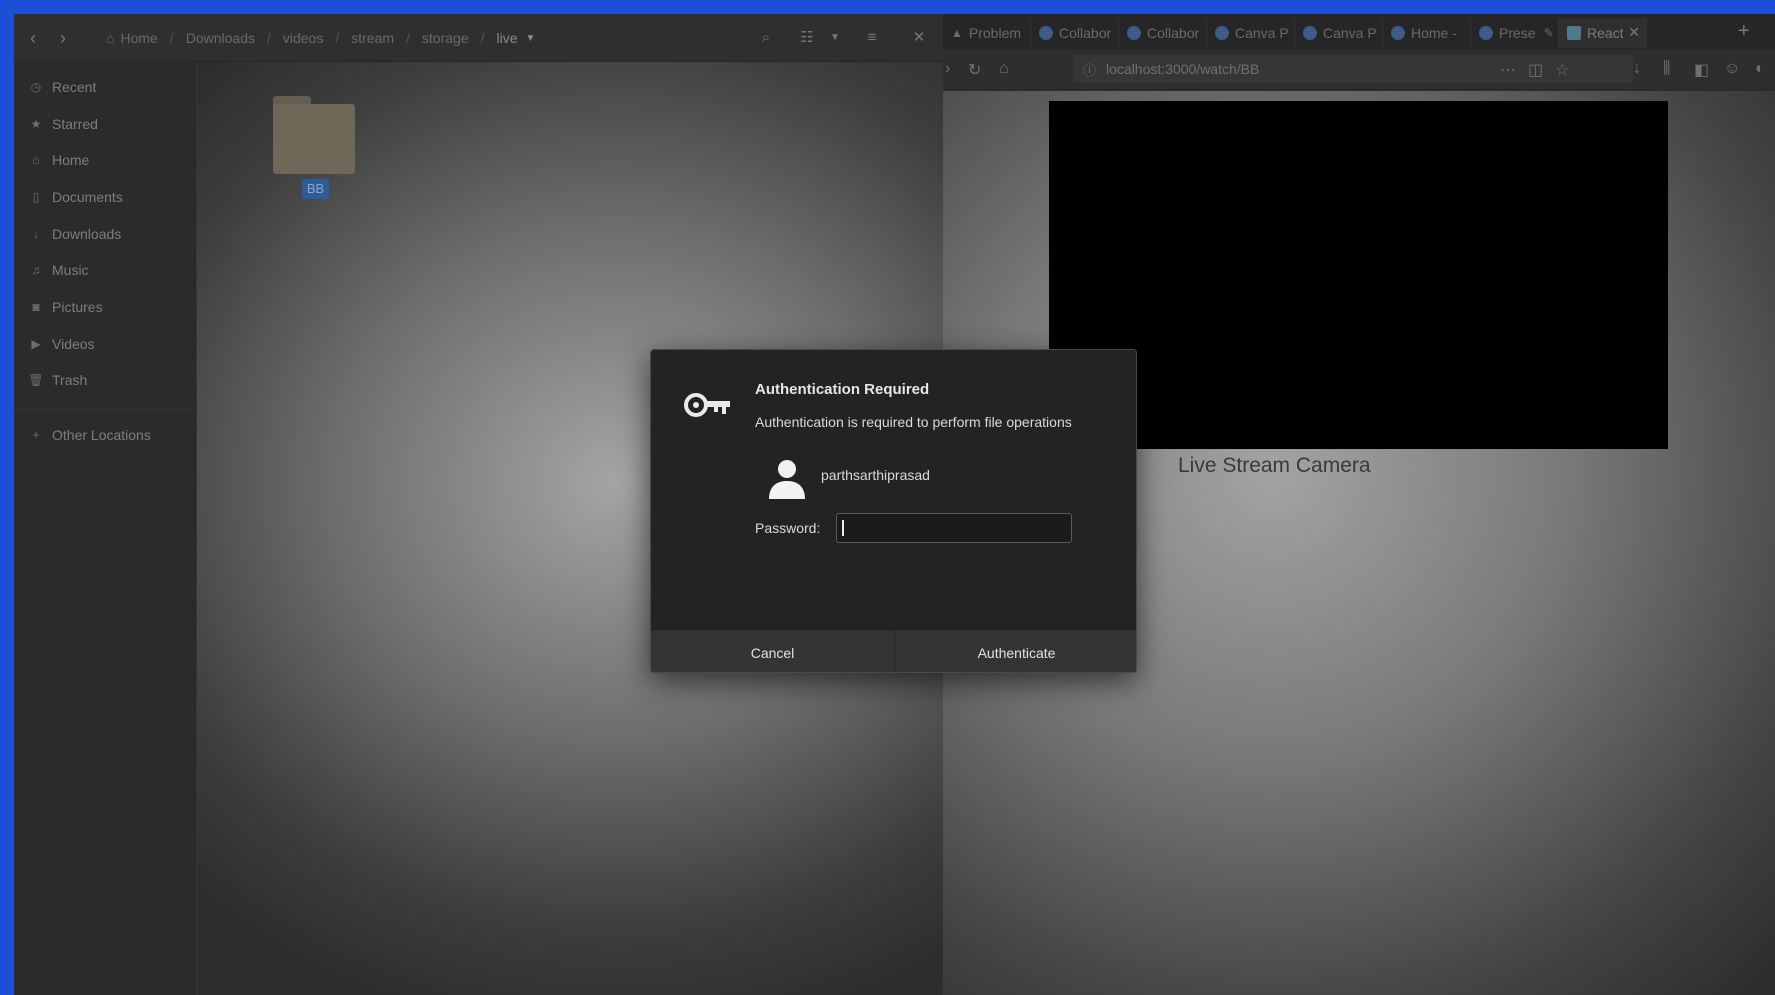 The height and width of the screenshot is (995, 1775). I want to click on info-icon: ⓘ, so click(1089, 69).